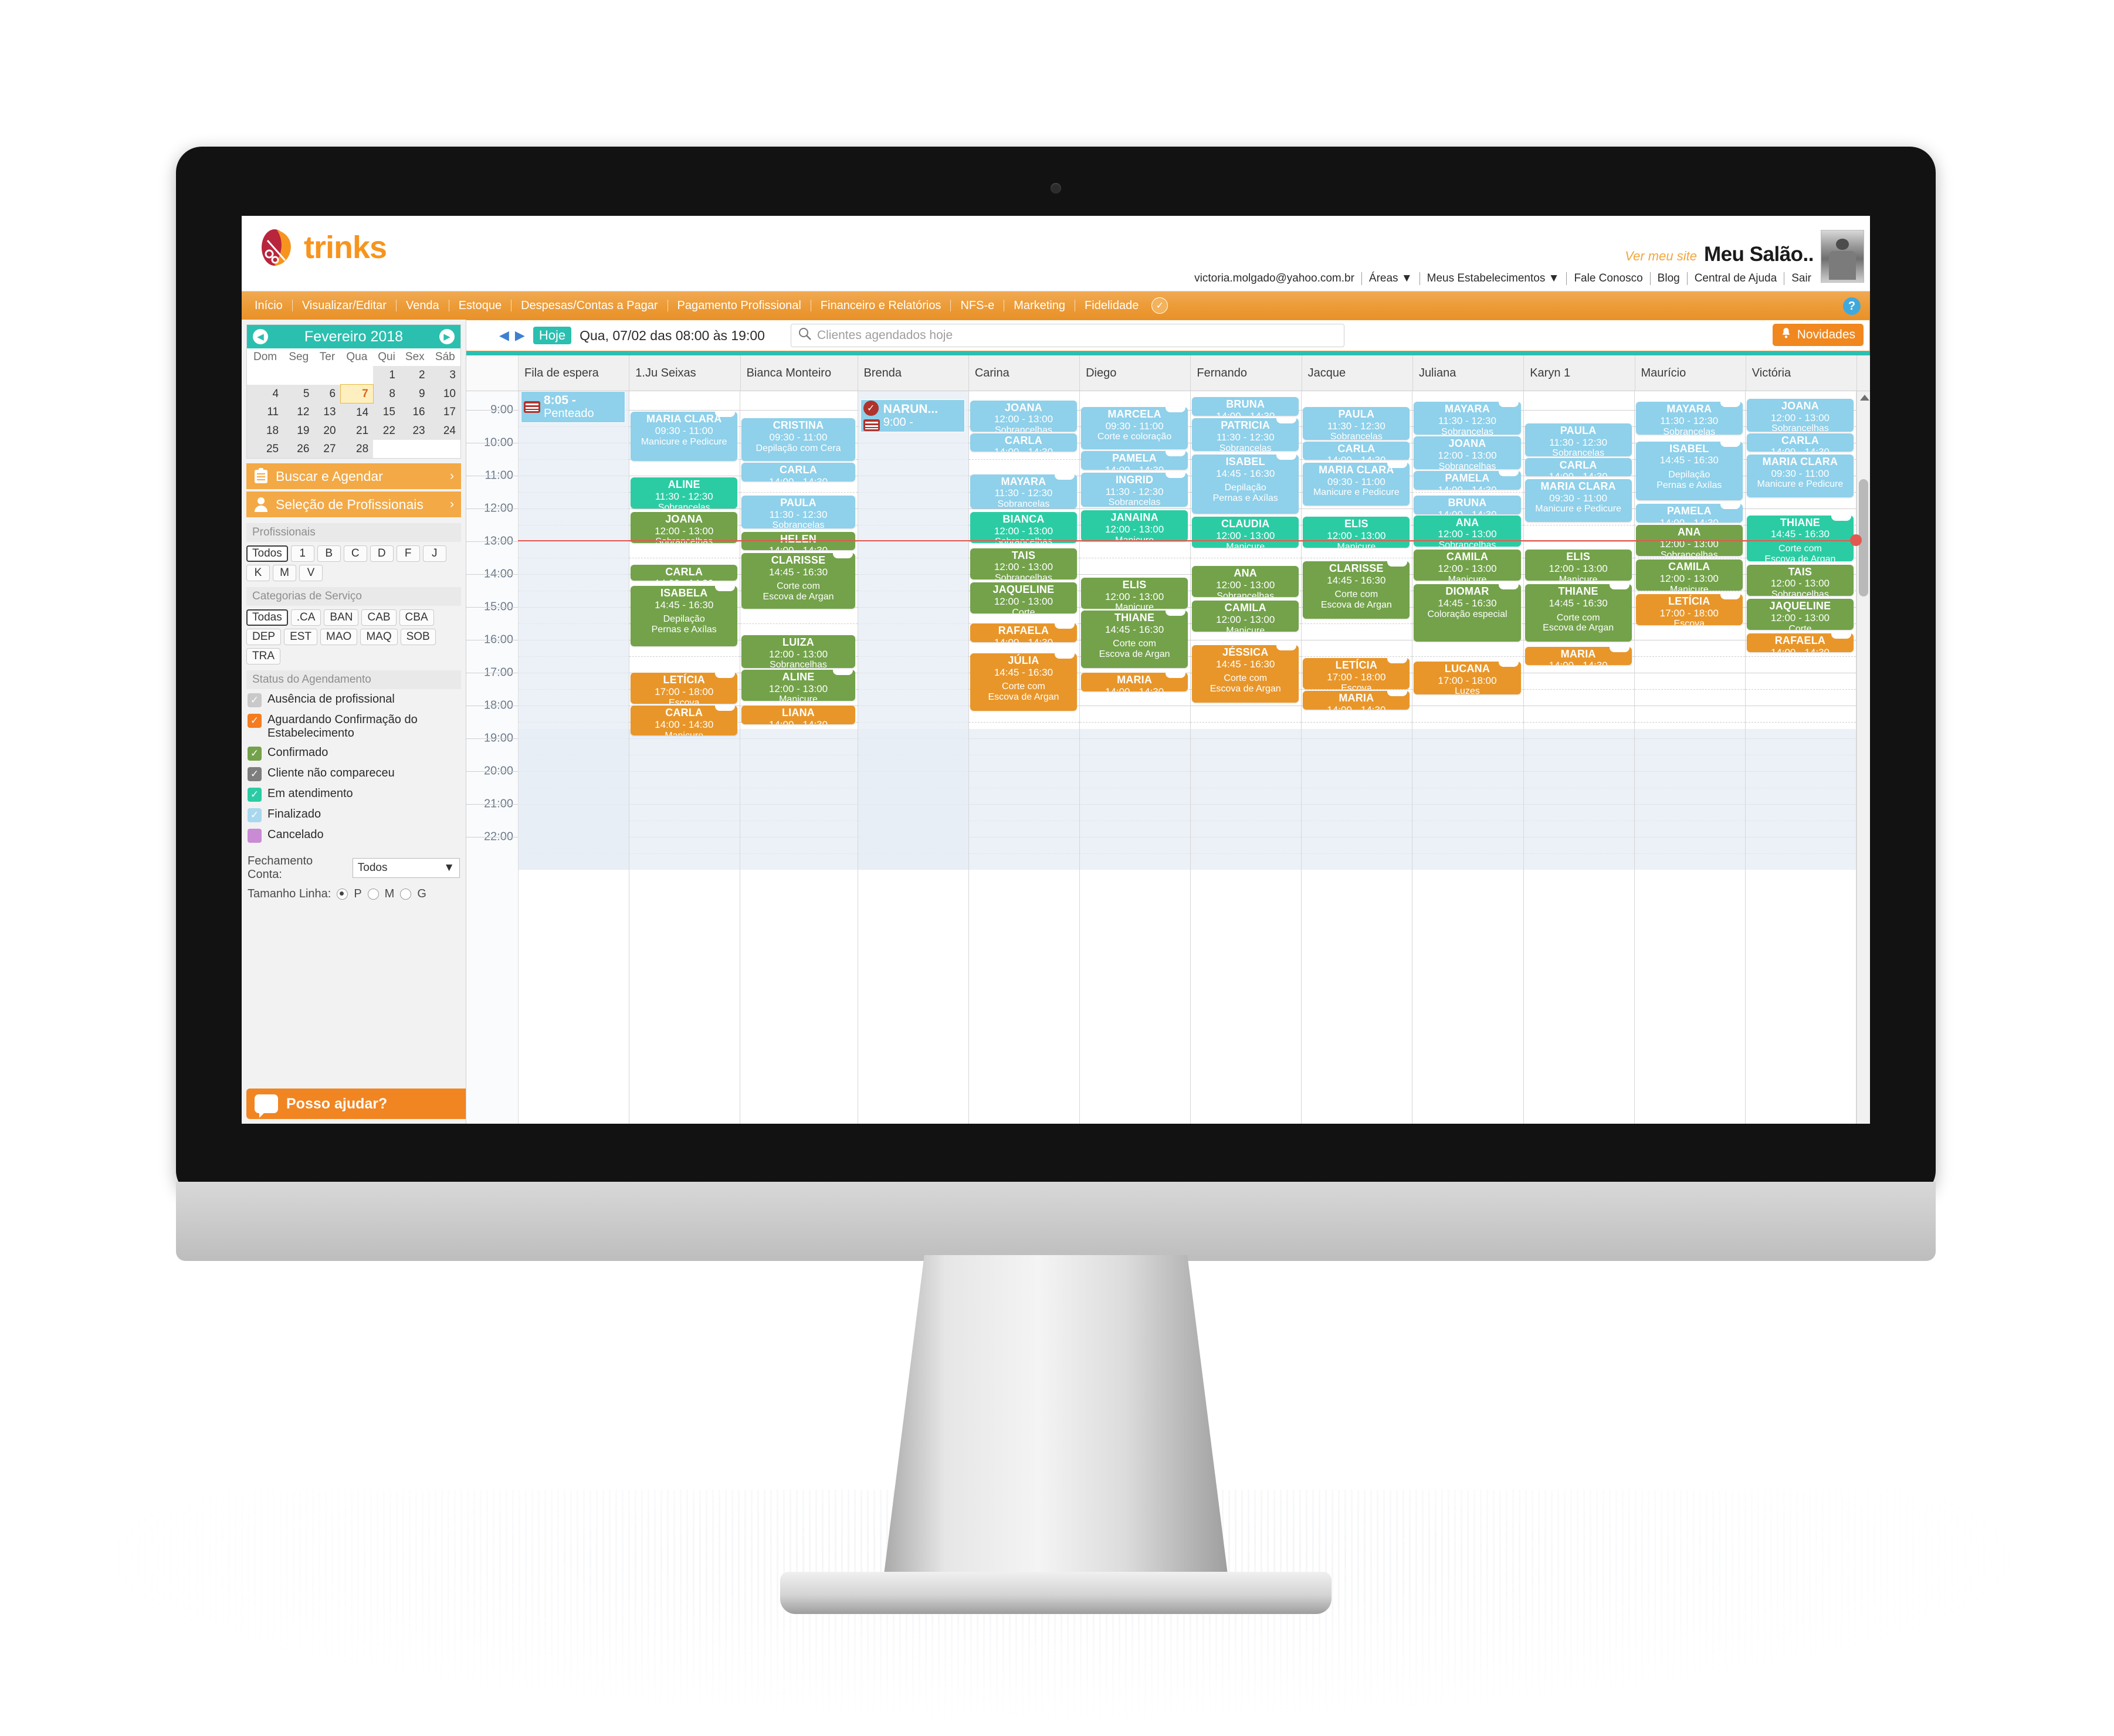 The image size is (2114, 1736). Describe the element at coordinates (357, 431) in the screenshot. I see `calendar-day: 21` at that location.